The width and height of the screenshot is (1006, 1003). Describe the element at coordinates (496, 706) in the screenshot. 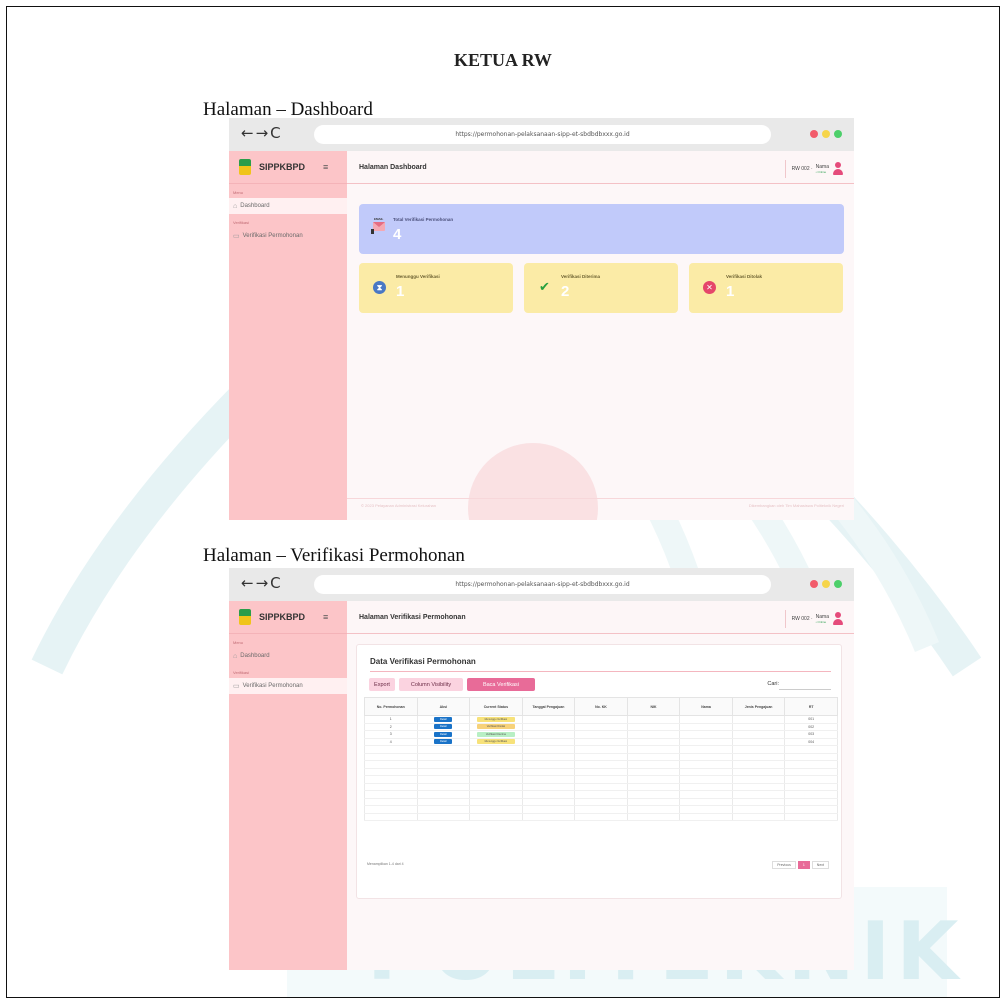

I see `column-header: Current Status` at that location.